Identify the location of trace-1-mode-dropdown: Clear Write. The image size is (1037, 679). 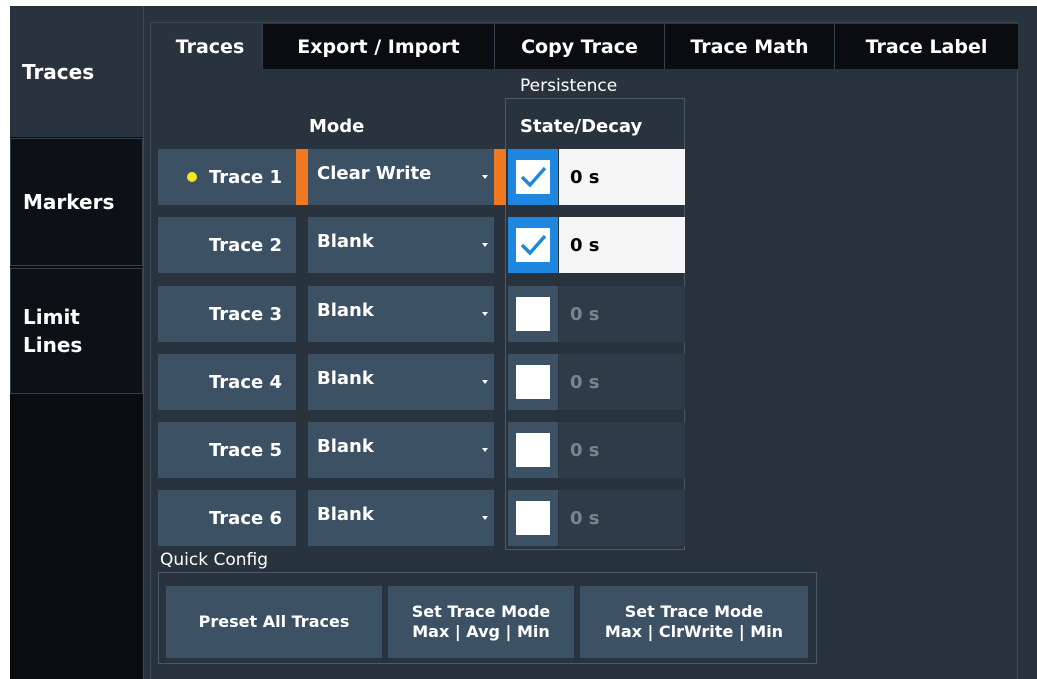
(401, 177).